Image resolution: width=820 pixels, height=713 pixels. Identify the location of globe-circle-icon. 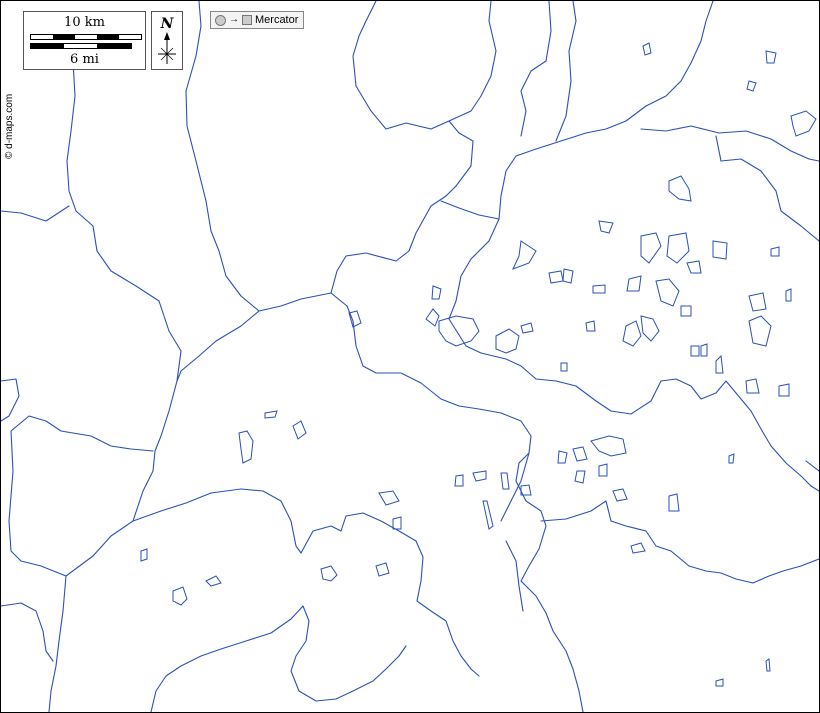
(220, 20).